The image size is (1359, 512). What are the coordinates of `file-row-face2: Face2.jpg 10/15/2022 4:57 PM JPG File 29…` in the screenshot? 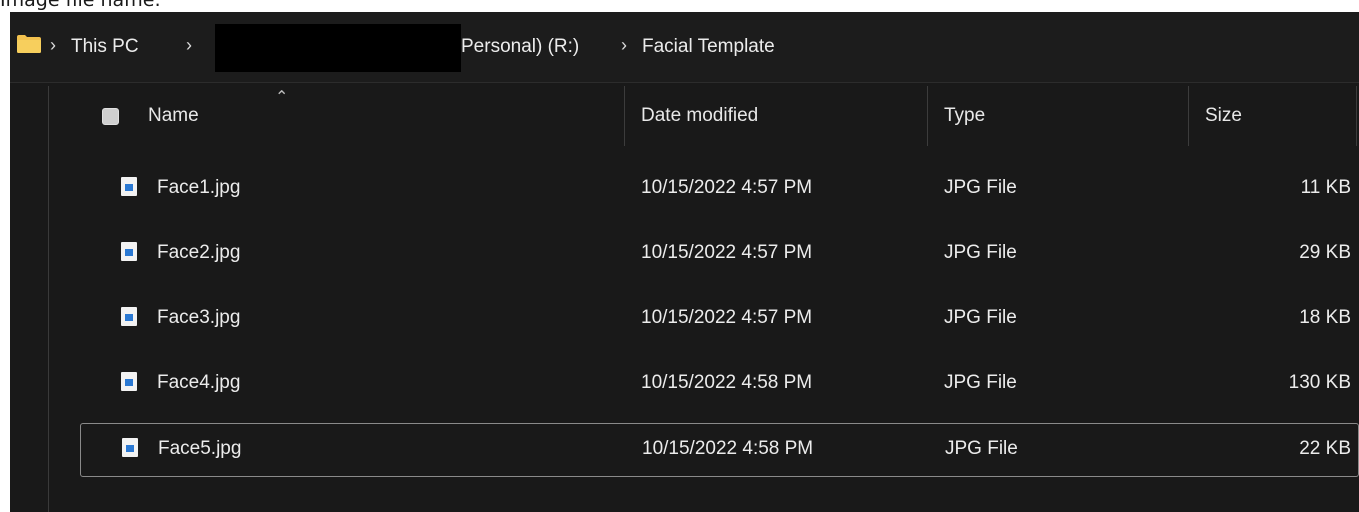 It's located at (714, 255).